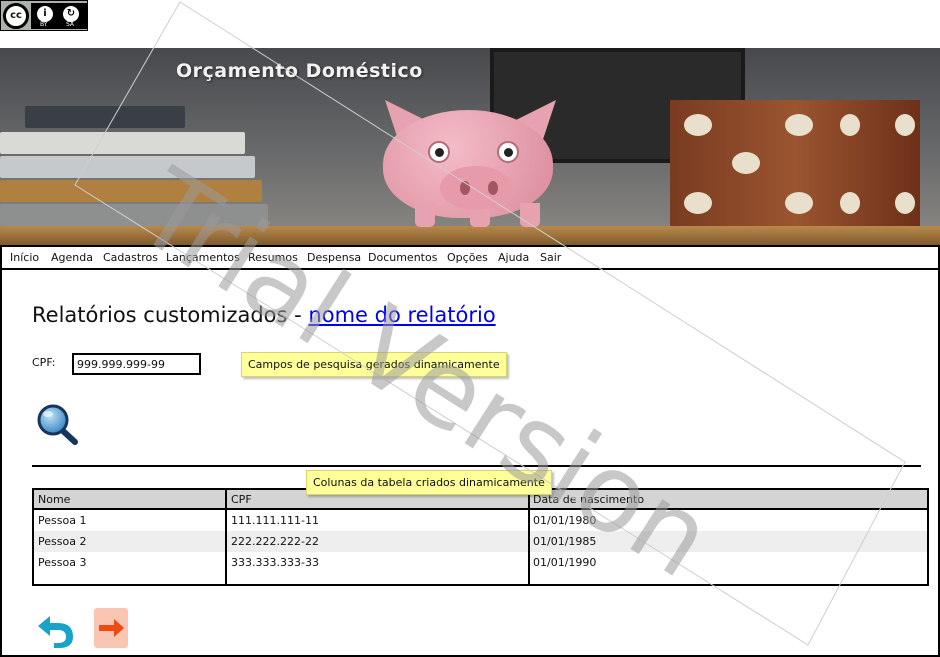  Describe the element at coordinates (62, 520) in the screenshot. I see `table-cell: Pessoa 1` at that location.